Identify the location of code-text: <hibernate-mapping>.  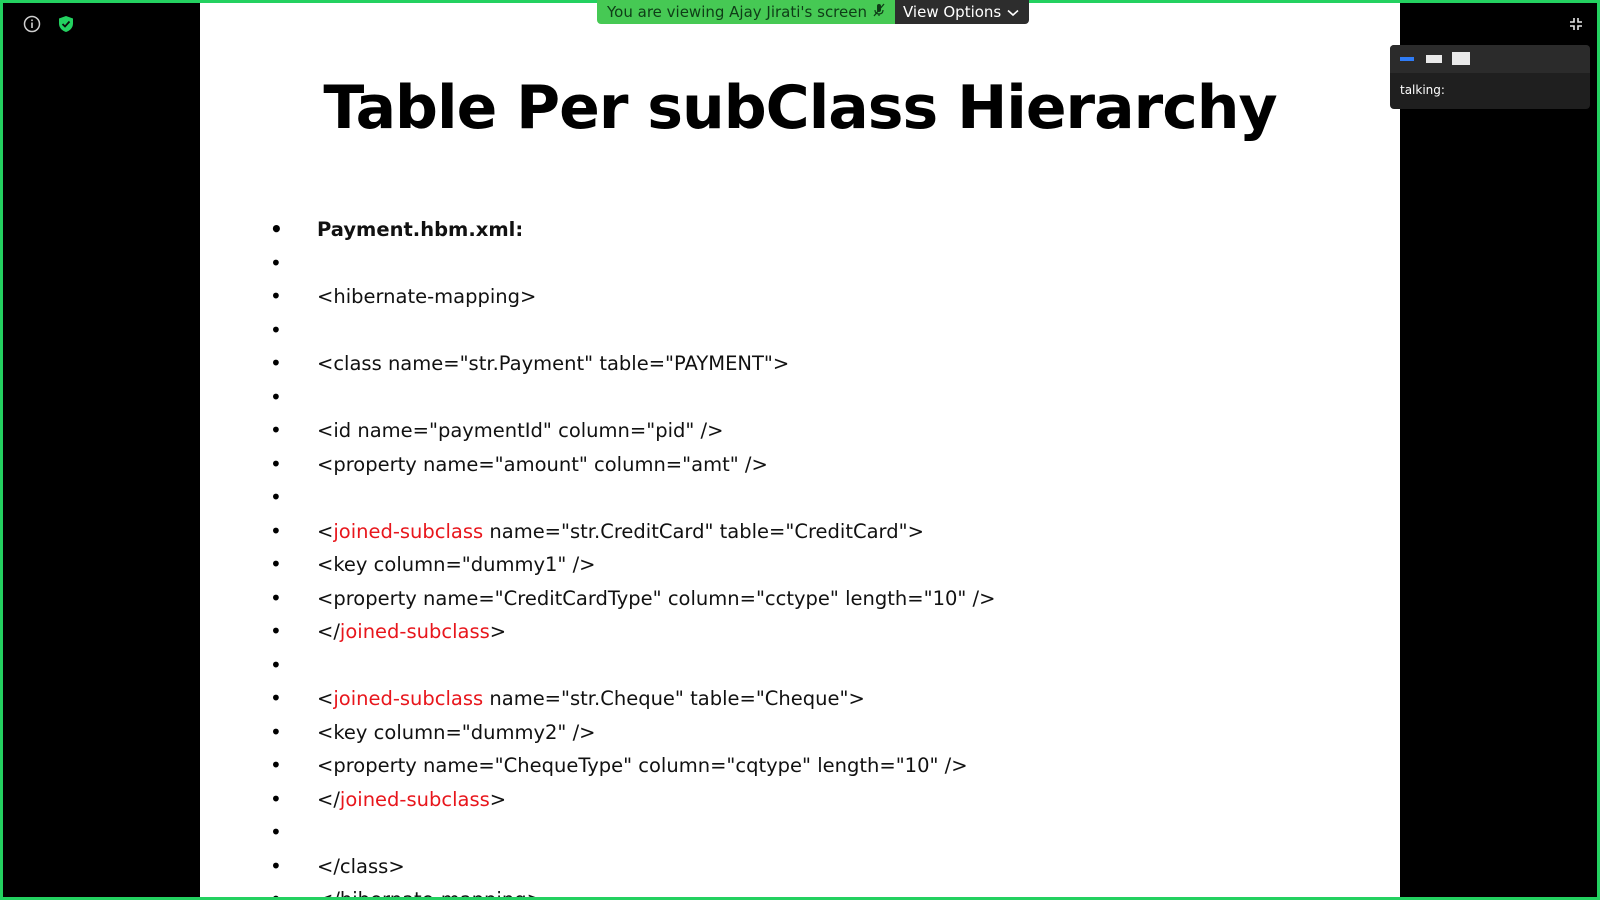
(427, 296).